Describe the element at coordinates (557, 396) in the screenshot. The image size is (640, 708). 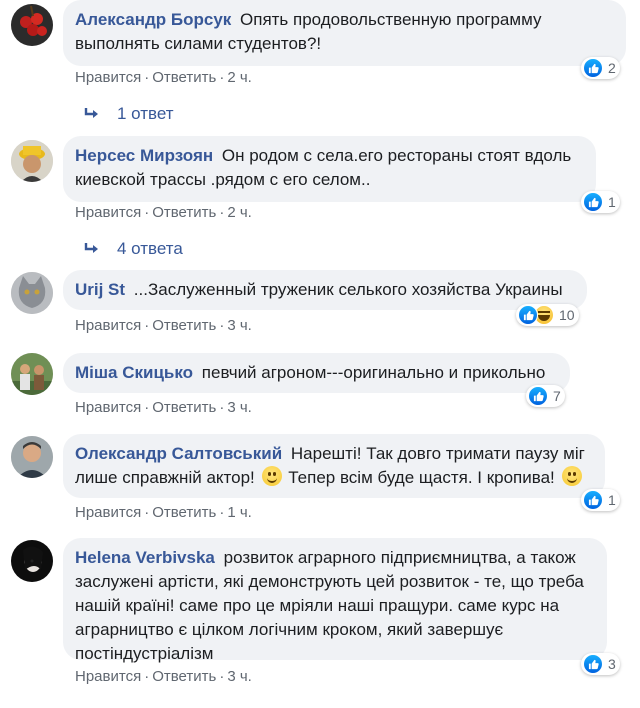
I see `reaction-count: 7` at that location.